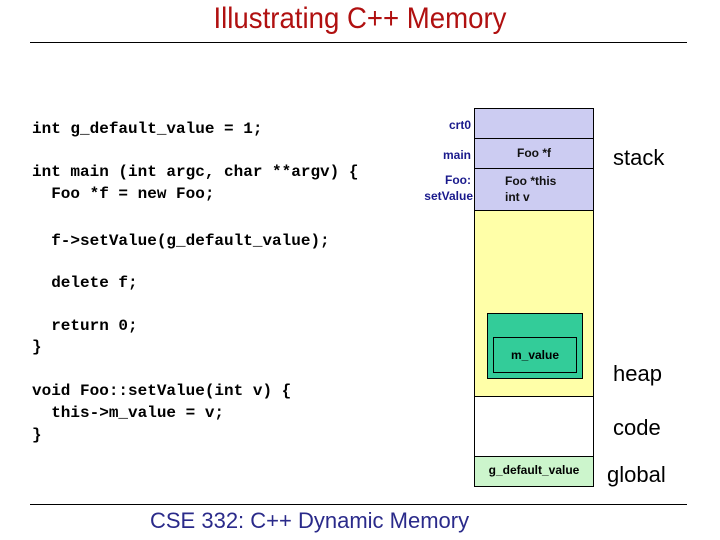 This screenshot has height=540, width=720. What do you see at coordinates (181, 241) in the screenshot?
I see `code-line-set-value-call: f->setValue(g_default_value);` at bounding box center [181, 241].